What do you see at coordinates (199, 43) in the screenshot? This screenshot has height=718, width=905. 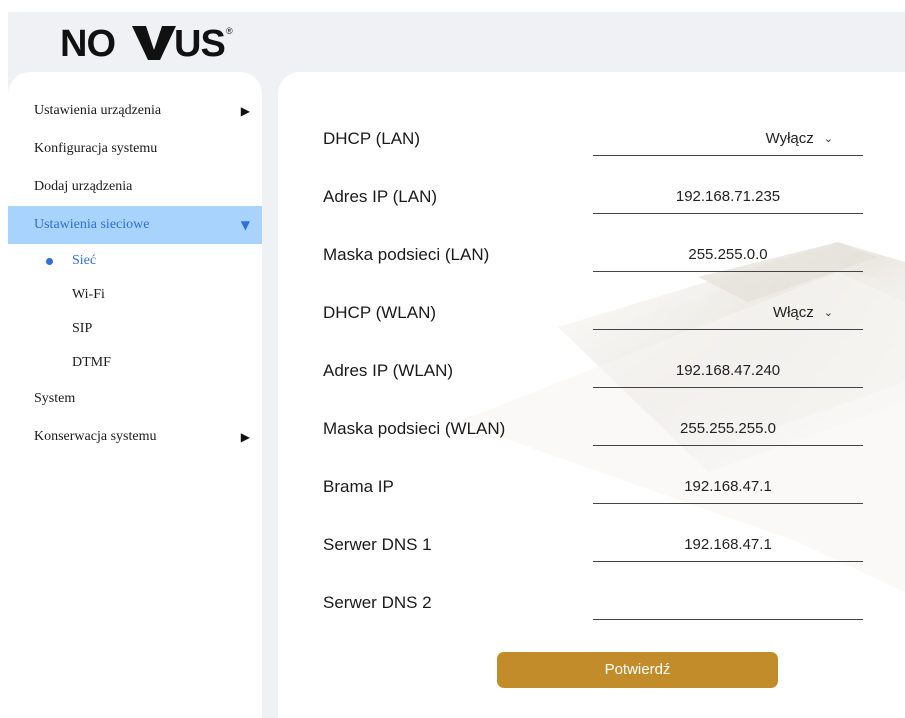 I see `svg-text: US` at bounding box center [199, 43].